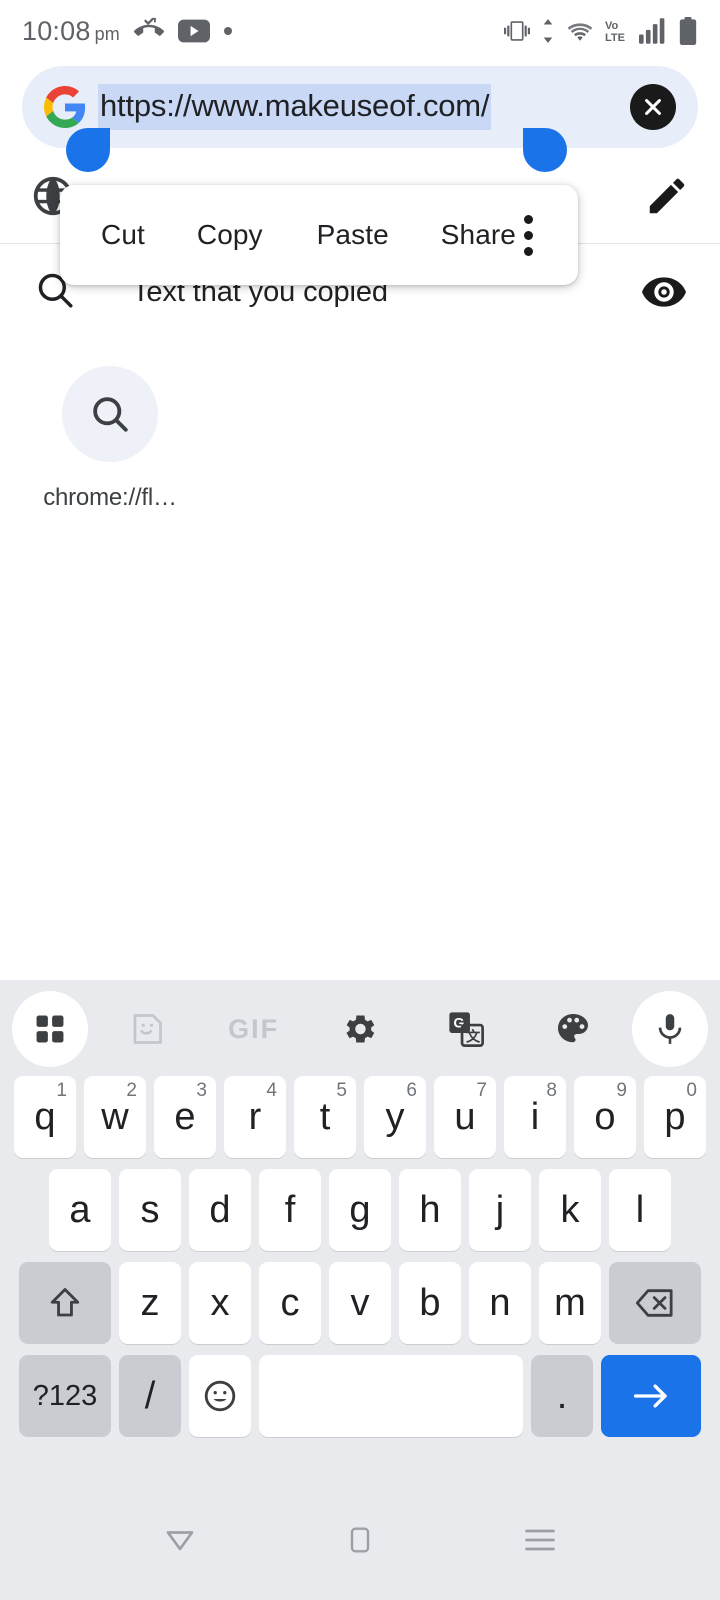  I want to click on url-search-bar: https://www.makeuseof.com/, so click(360, 107).